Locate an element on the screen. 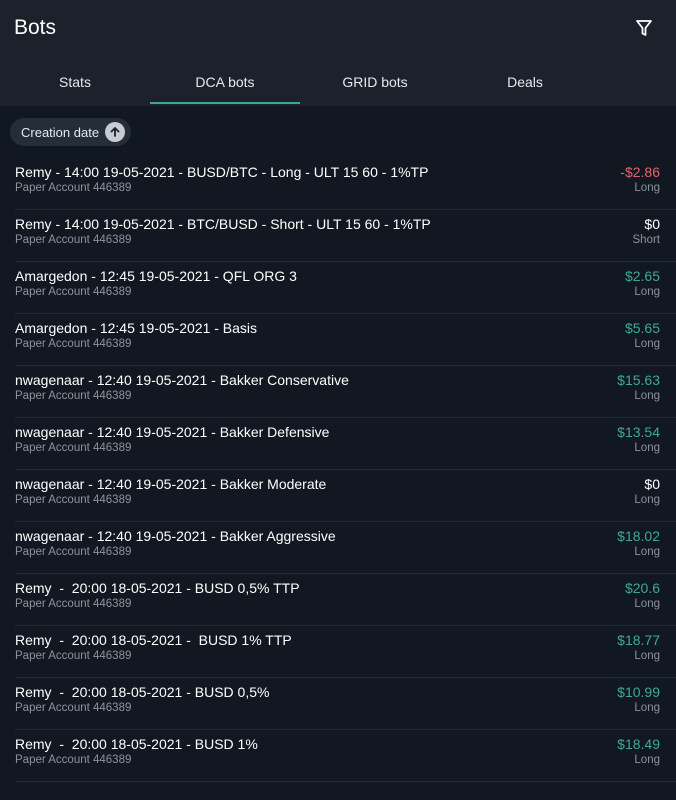  bot-pnl: $15.63 is located at coordinates (638, 380).